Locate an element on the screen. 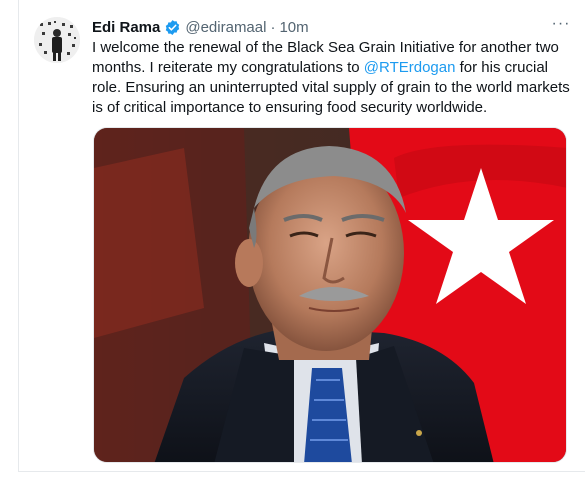 This screenshot has height=478, width=585. tweet-header: Edi Rama @ediramaal · 10m is located at coordinates (200, 27).